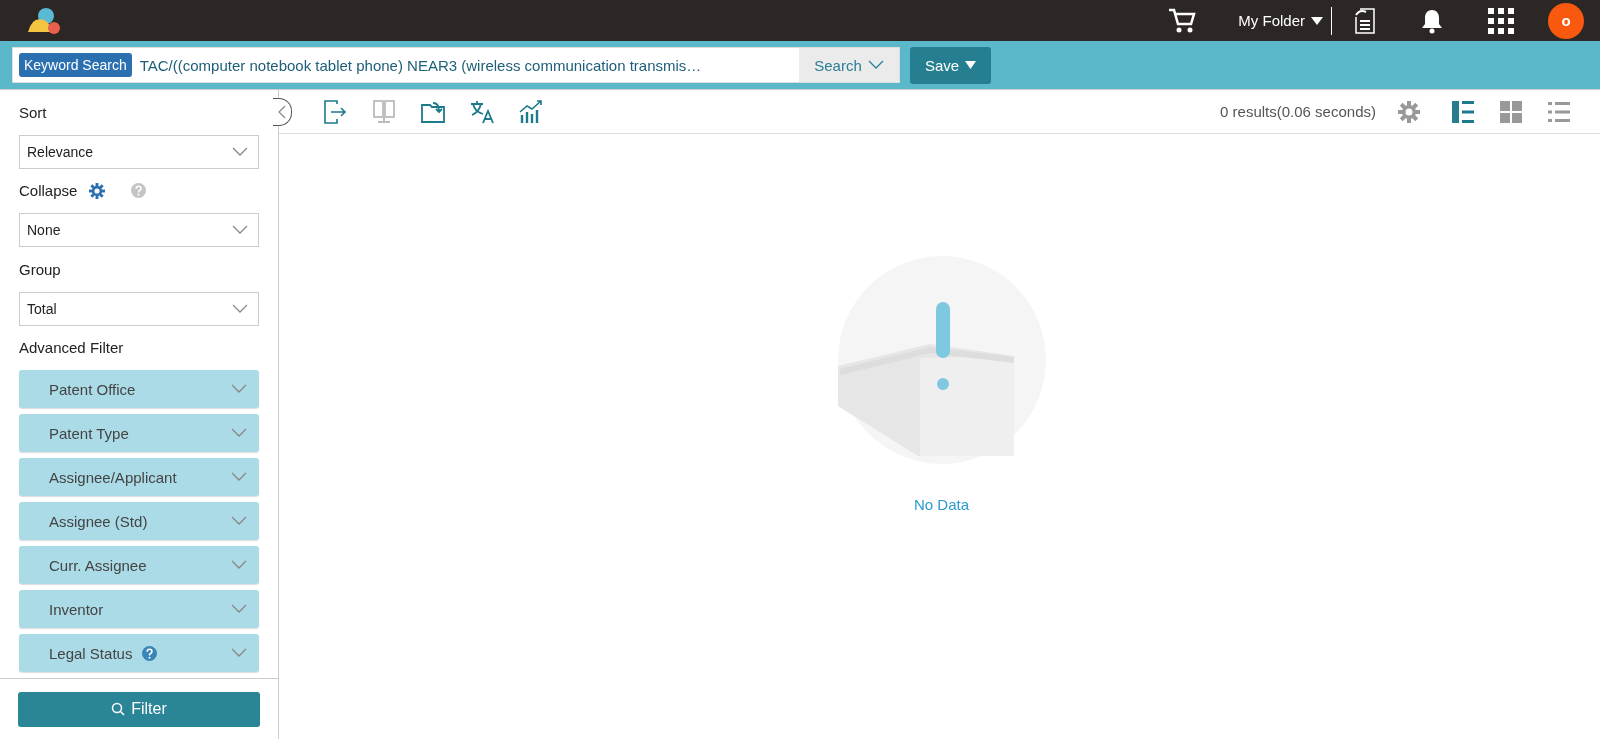 The width and height of the screenshot is (1600, 739). Describe the element at coordinates (75, 65) in the screenshot. I see `keyword-search-tag: Keyword Search` at that location.